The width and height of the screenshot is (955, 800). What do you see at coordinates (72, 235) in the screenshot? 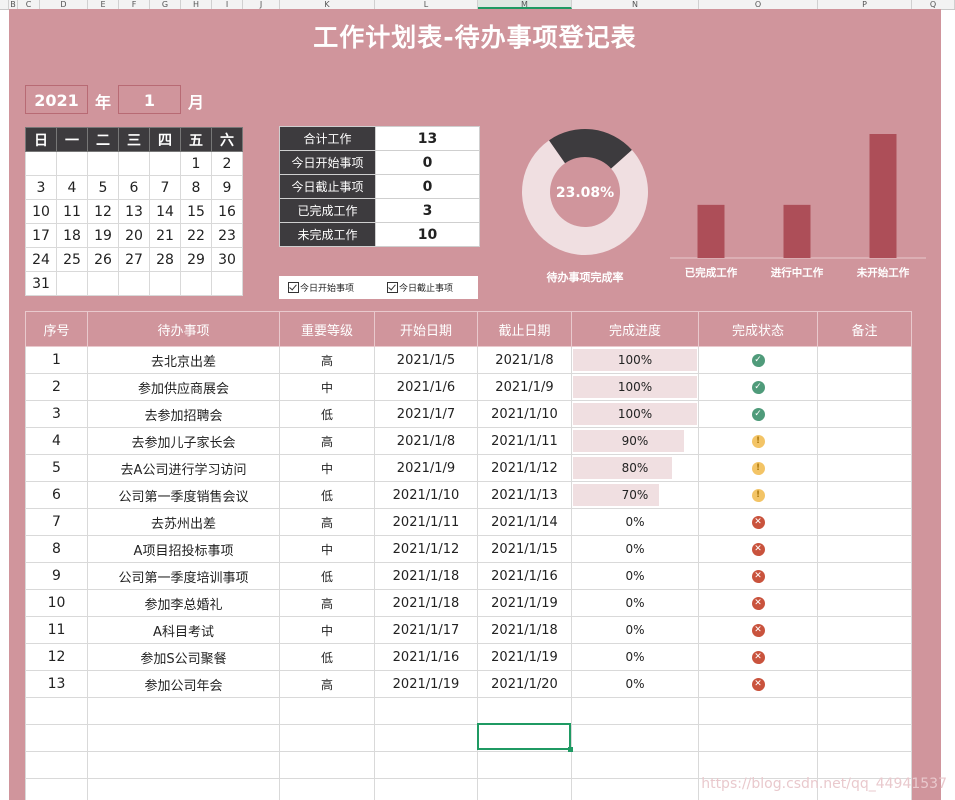
I see `calendar-day-cell: 18` at bounding box center [72, 235].